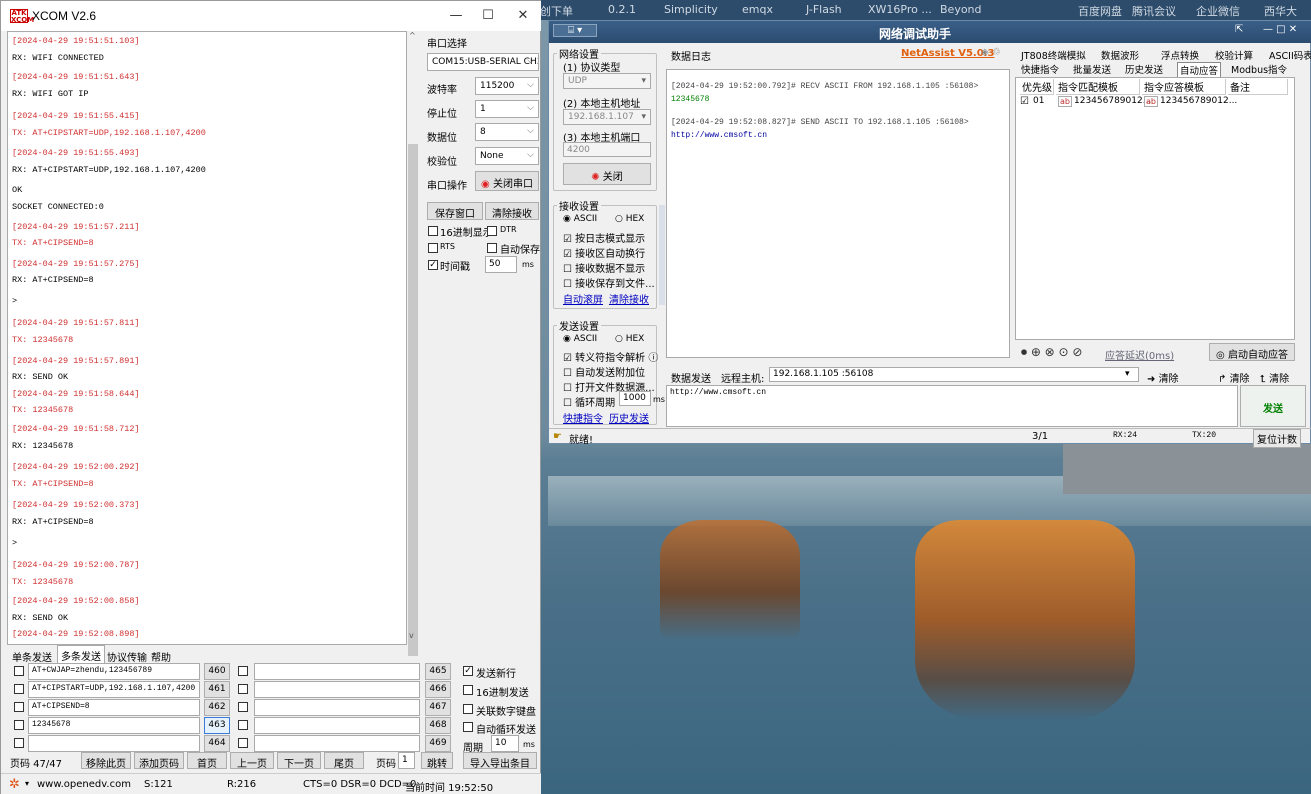  Describe the element at coordinates (607, 149) in the screenshot. I see `local-port-input: 4200` at that location.